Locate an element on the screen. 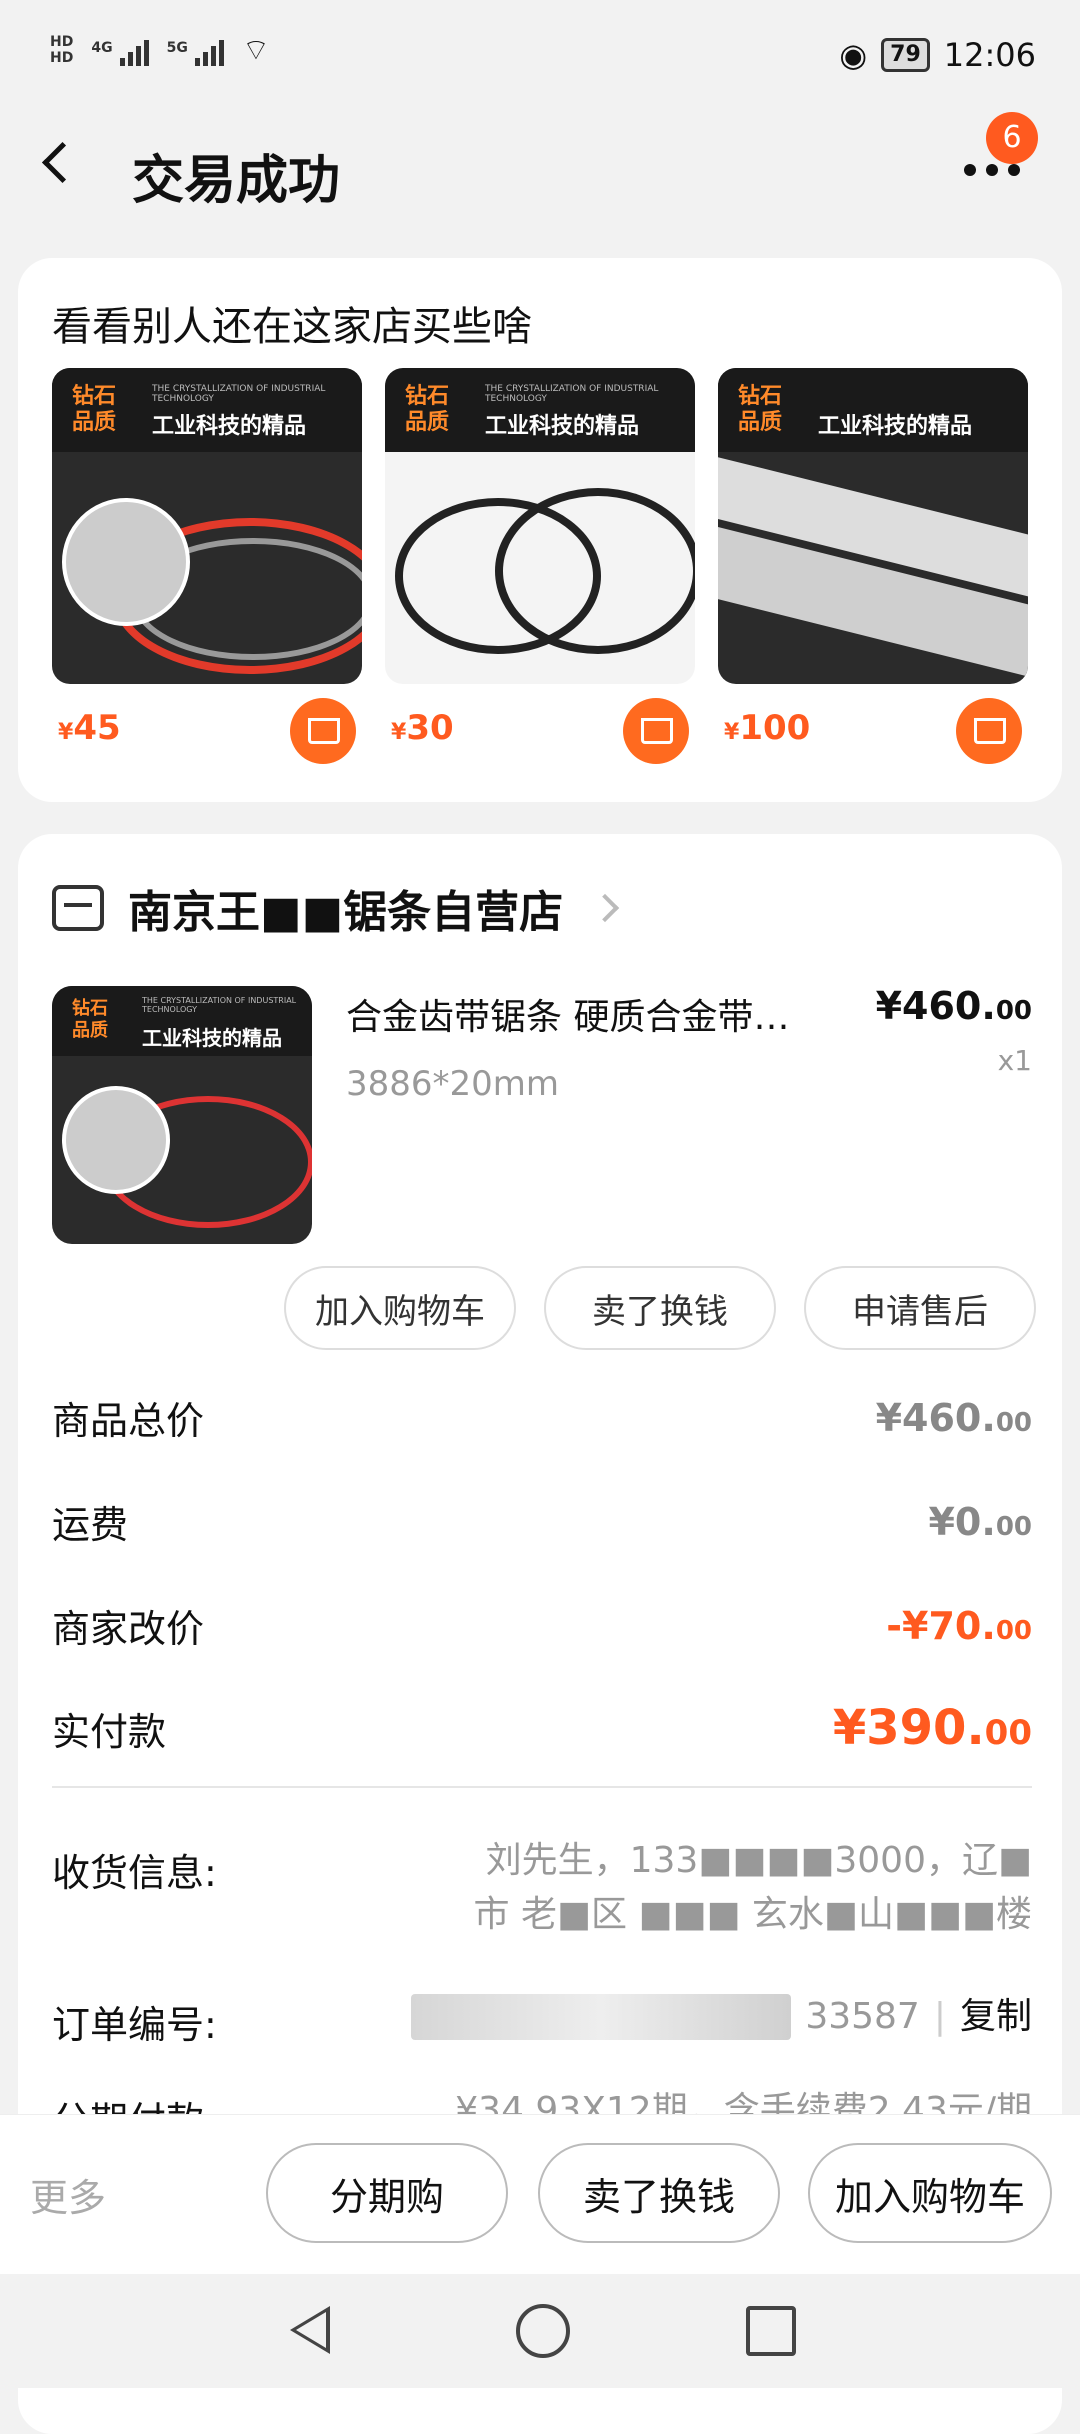  recommend-product: 钻石品质 工业科技的精品 ¥100 is located at coordinates (873, 566).